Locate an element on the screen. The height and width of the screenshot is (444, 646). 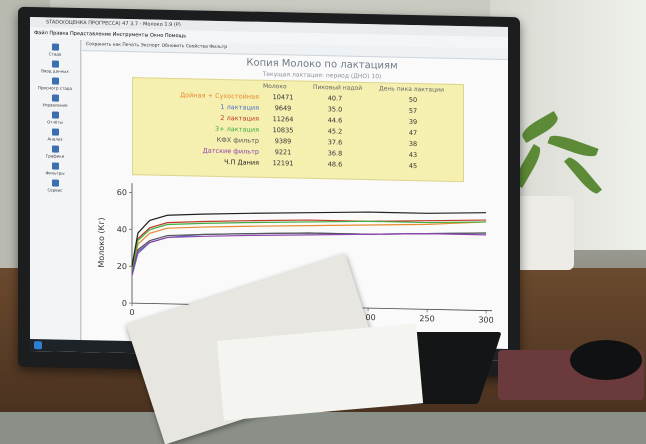
y-tick-label: 60 is located at coordinates (122, 192).